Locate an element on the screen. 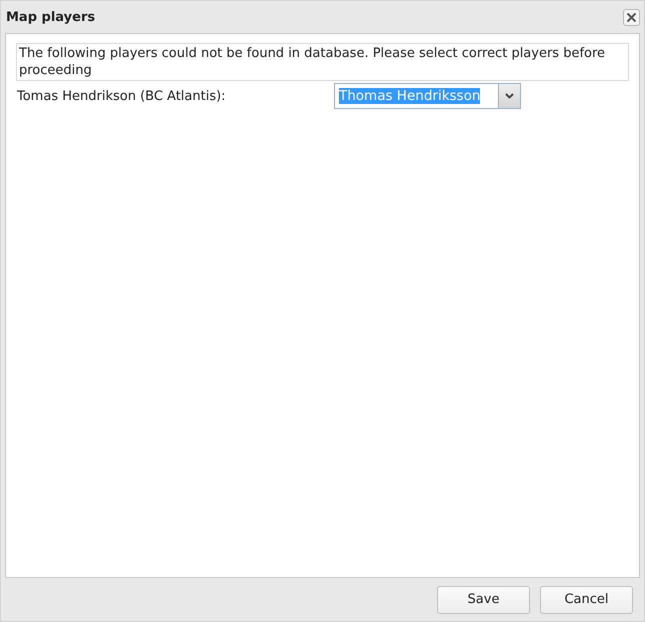 Image resolution: width=645 pixels, height=622 pixels. close-button is located at coordinates (631, 17).